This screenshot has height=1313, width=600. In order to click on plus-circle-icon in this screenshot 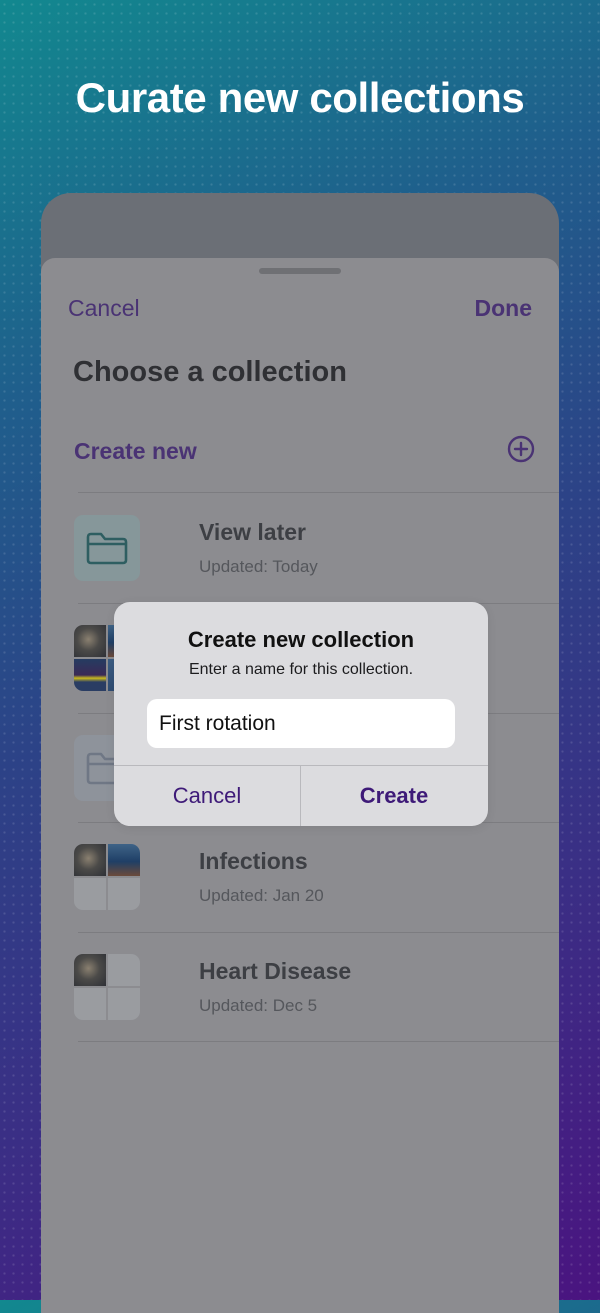, I will do `click(521, 449)`.